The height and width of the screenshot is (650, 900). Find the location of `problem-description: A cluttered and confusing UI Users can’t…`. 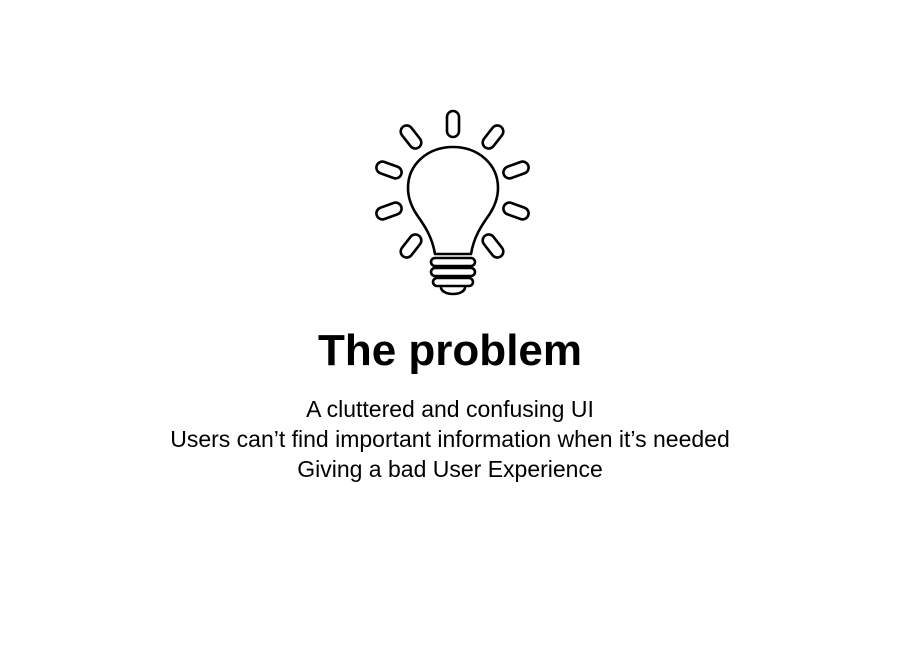

problem-description: A cluttered and confusing UI Users can’t… is located at coordinates (450, 439).